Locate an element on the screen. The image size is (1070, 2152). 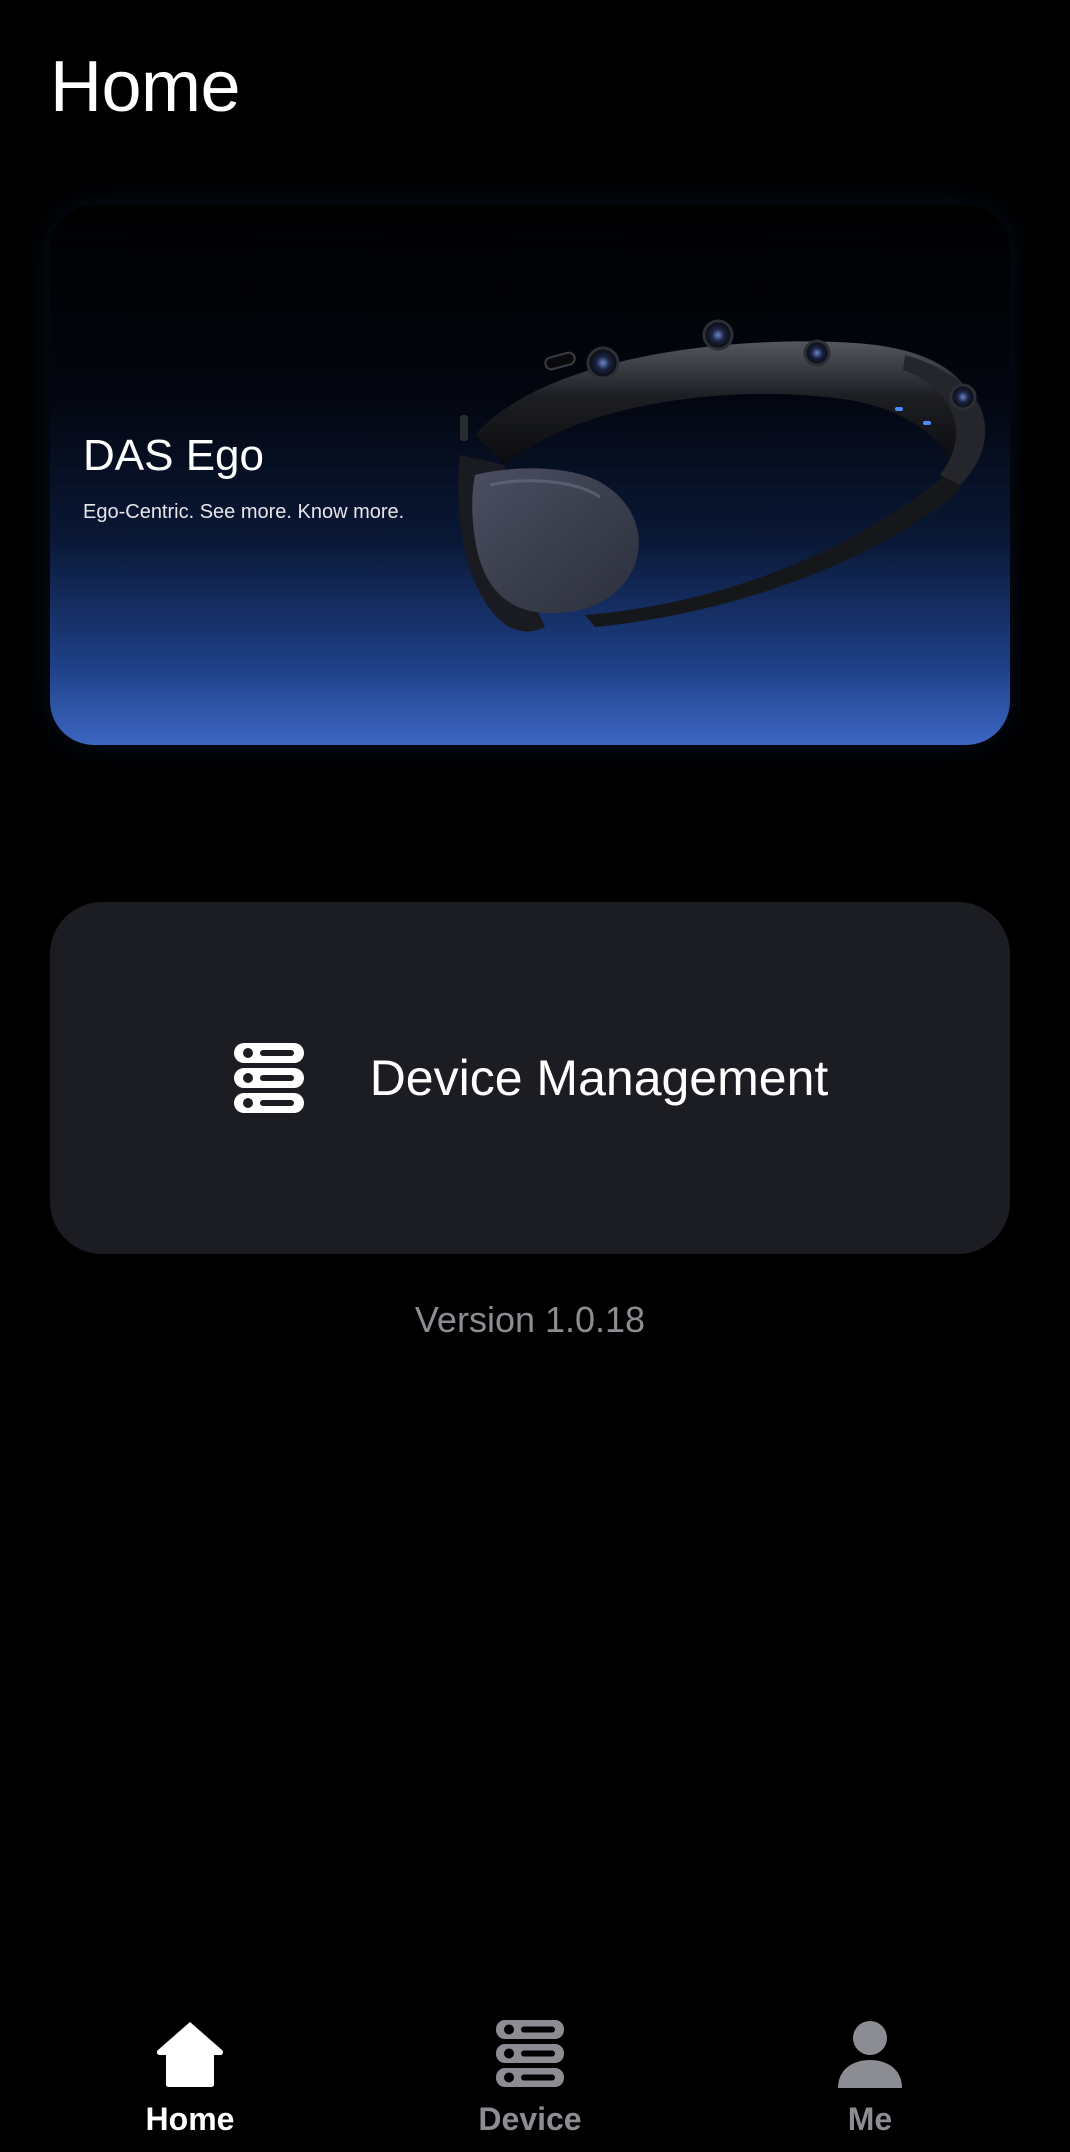
version-text: Version 1.0.18 is located at coordinates (530, 1319).